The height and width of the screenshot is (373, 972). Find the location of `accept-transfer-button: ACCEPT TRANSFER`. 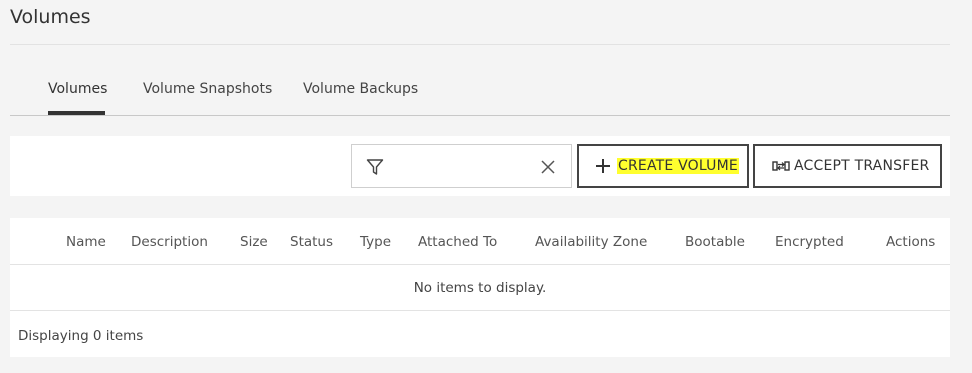

accept-transfer-button: ACCEPT TRANSFER is located at coordinates (847, 166).